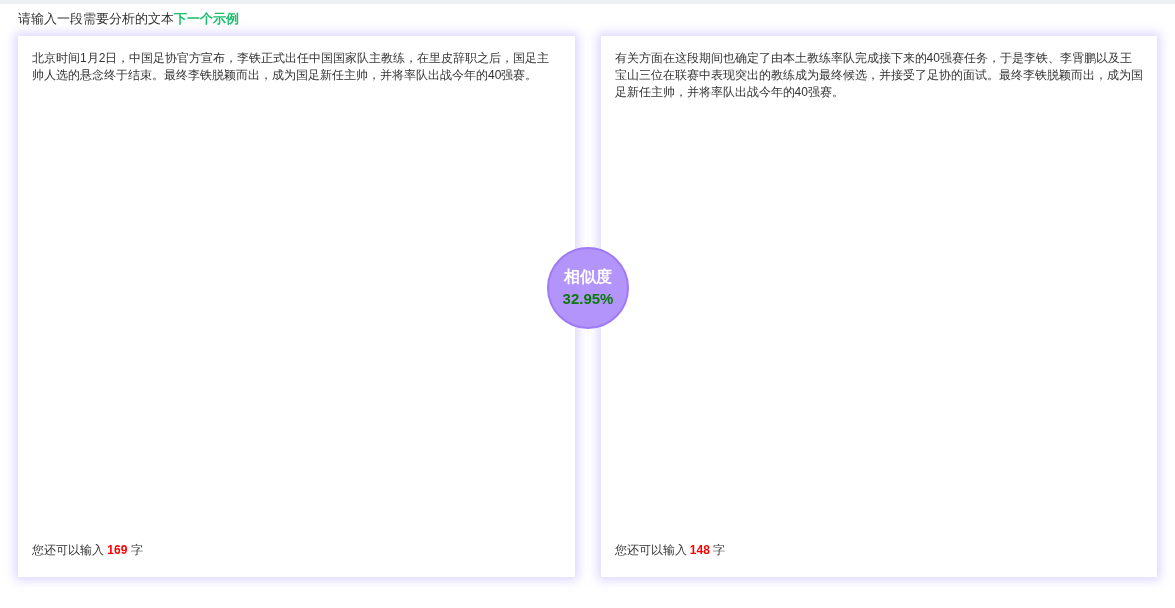 The height and width of the screenshot is (608, 1175). Describe the element at coordinates (588, 299) in the screenshot. I see `similarity-value: 32.95%` at that location.